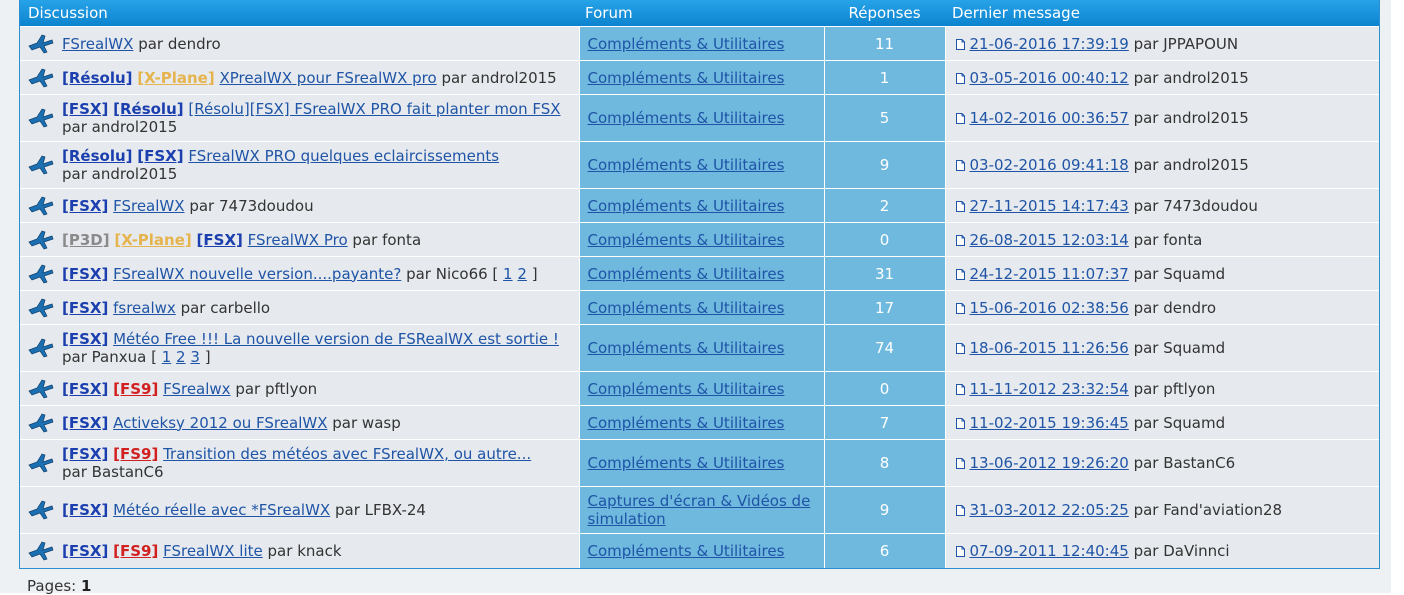 Image resolution: width=1404 pixels, height=595 pixels. What do you see at coordinates (195, 357) in the screenshot?
I see `topic-page-link: 3` at bounding box center [195, 357].